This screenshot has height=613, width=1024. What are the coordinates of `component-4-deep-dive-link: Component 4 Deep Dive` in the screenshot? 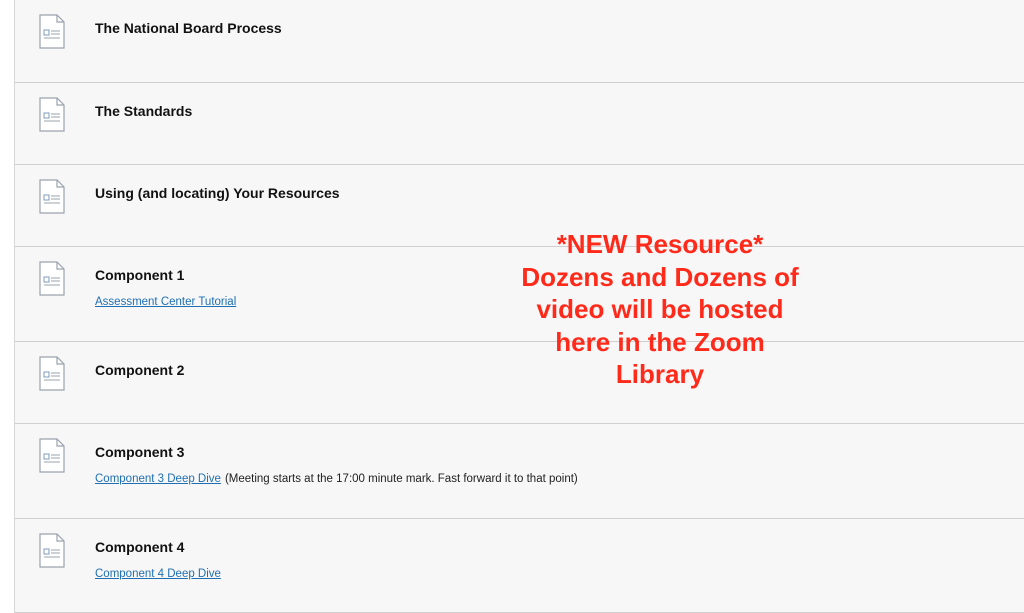 It's located at (158, 574).